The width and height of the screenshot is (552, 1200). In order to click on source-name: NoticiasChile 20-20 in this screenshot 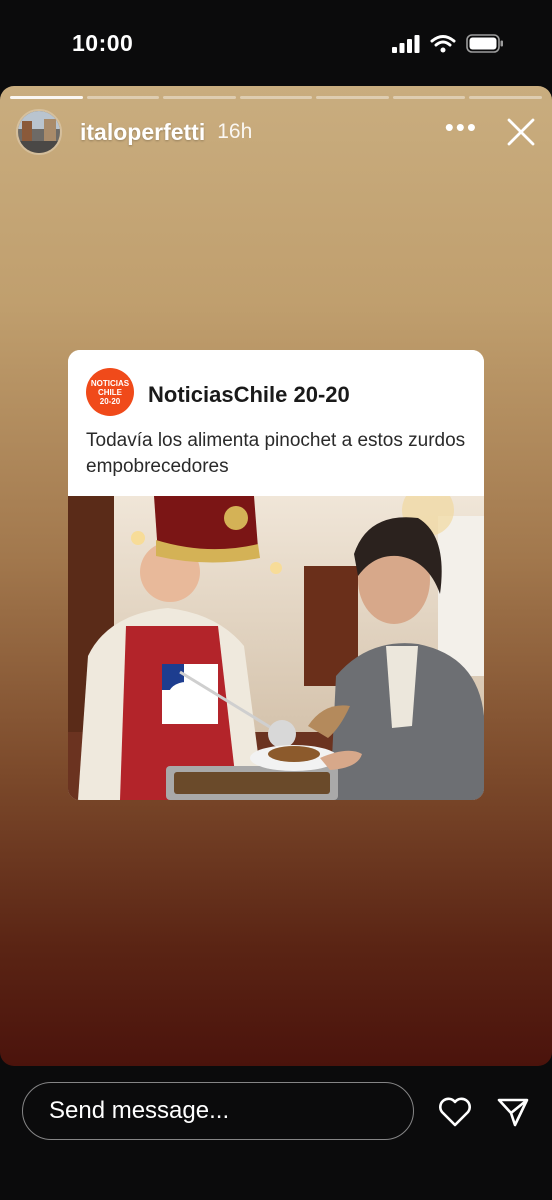, I will do `click(249, 394)`.